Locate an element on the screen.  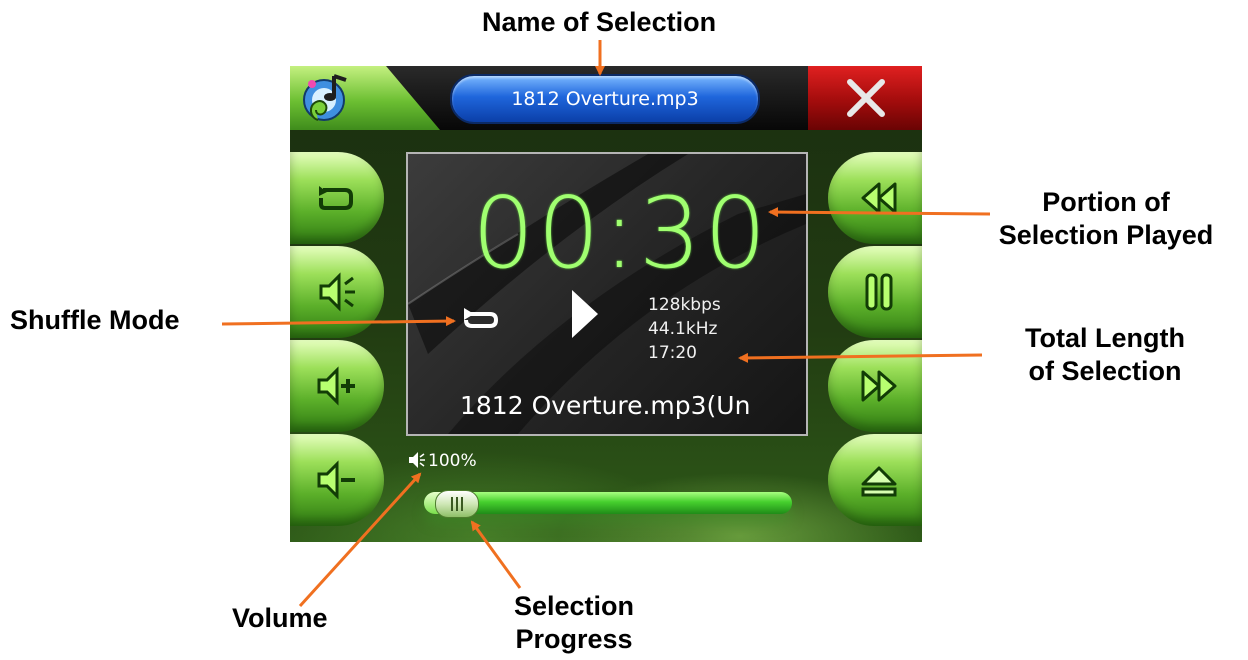
arrow-shuffle-mode is located at coordinates (338, 321).